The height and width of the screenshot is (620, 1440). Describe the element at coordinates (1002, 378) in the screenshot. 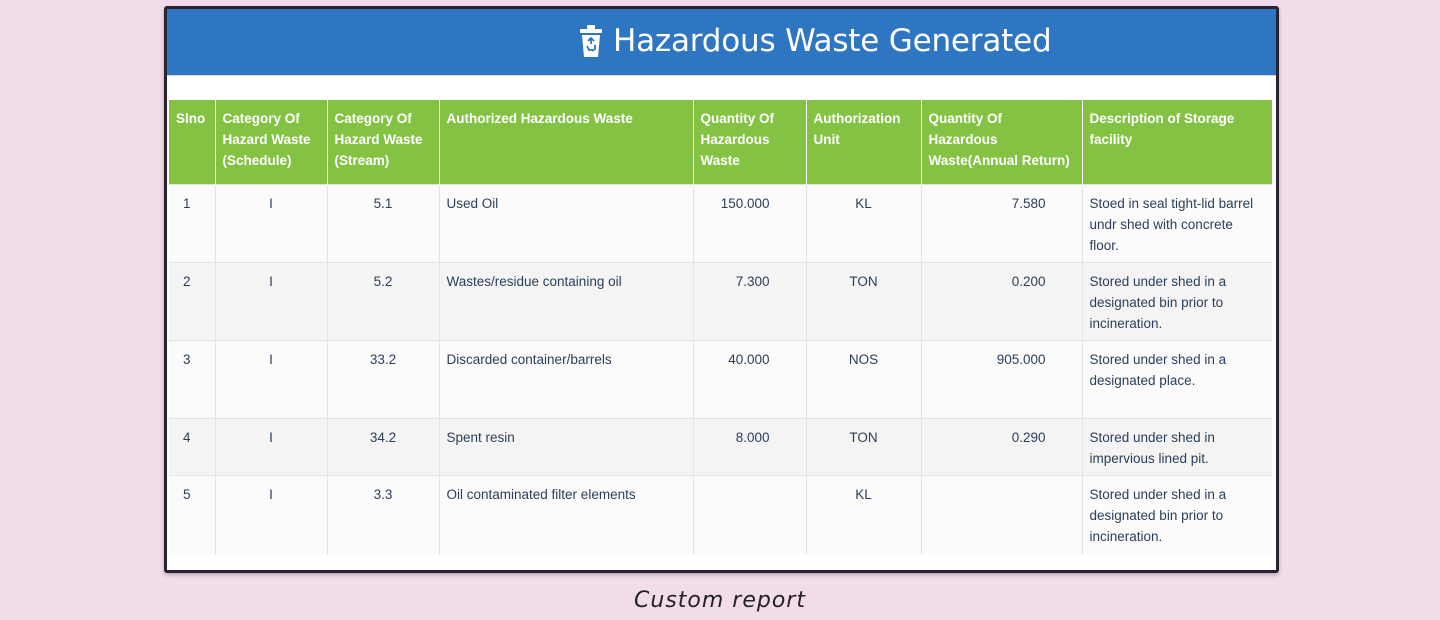

I see `cell-quantity-annual-return: 905.000` at that location.